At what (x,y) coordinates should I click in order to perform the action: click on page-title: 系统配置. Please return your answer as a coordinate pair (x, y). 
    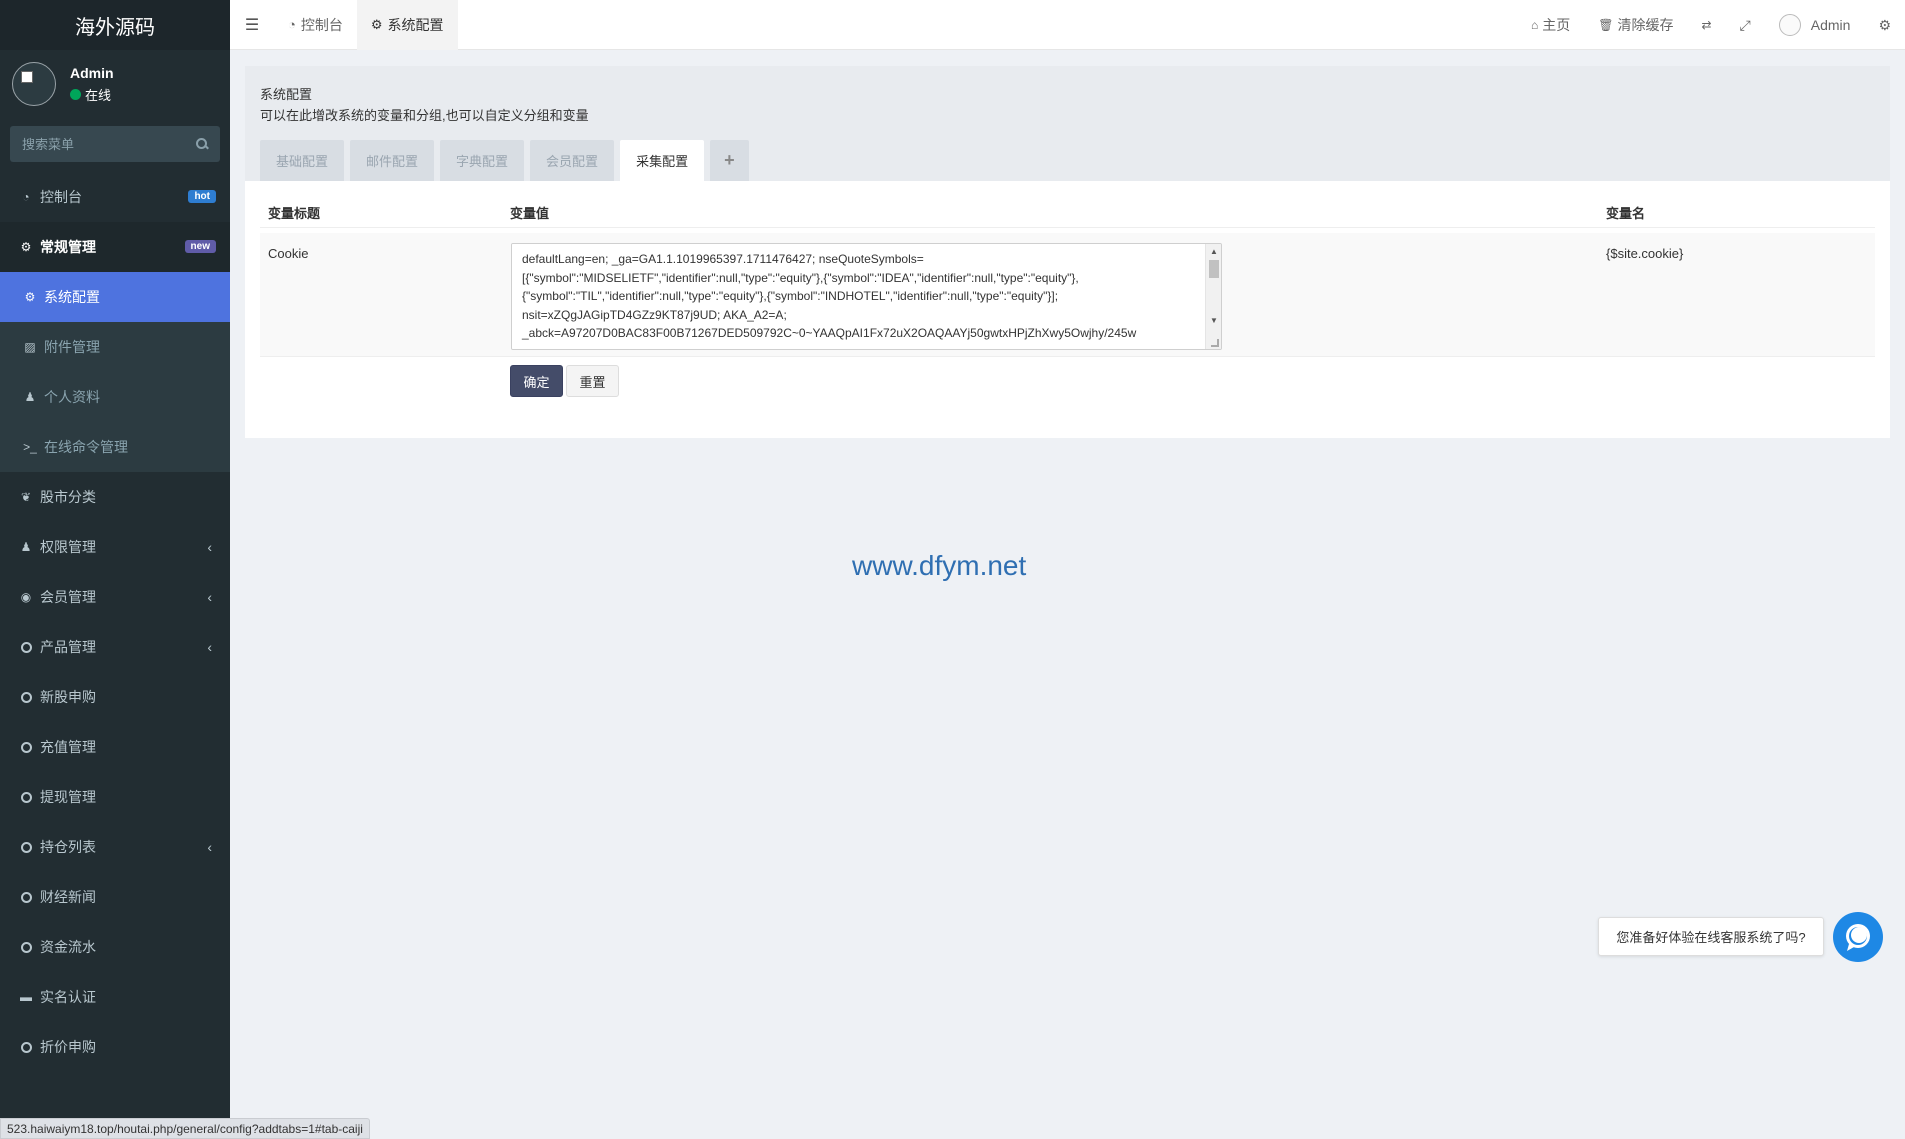
    Looking at the image, I should click on (286, 94).